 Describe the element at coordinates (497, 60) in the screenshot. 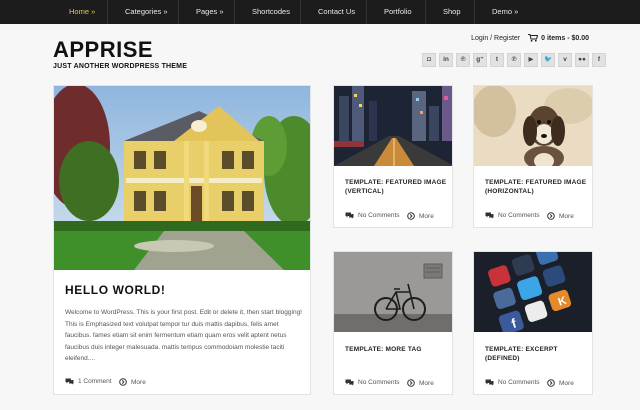

I see `tumblr-icon: t` at that location.